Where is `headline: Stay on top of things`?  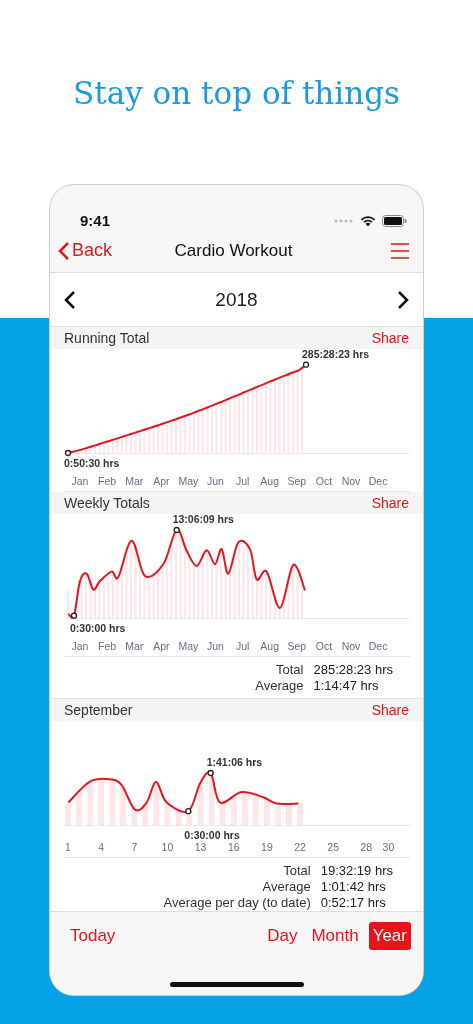 headline: Stay on top of things is located at coordinates (236, 93).